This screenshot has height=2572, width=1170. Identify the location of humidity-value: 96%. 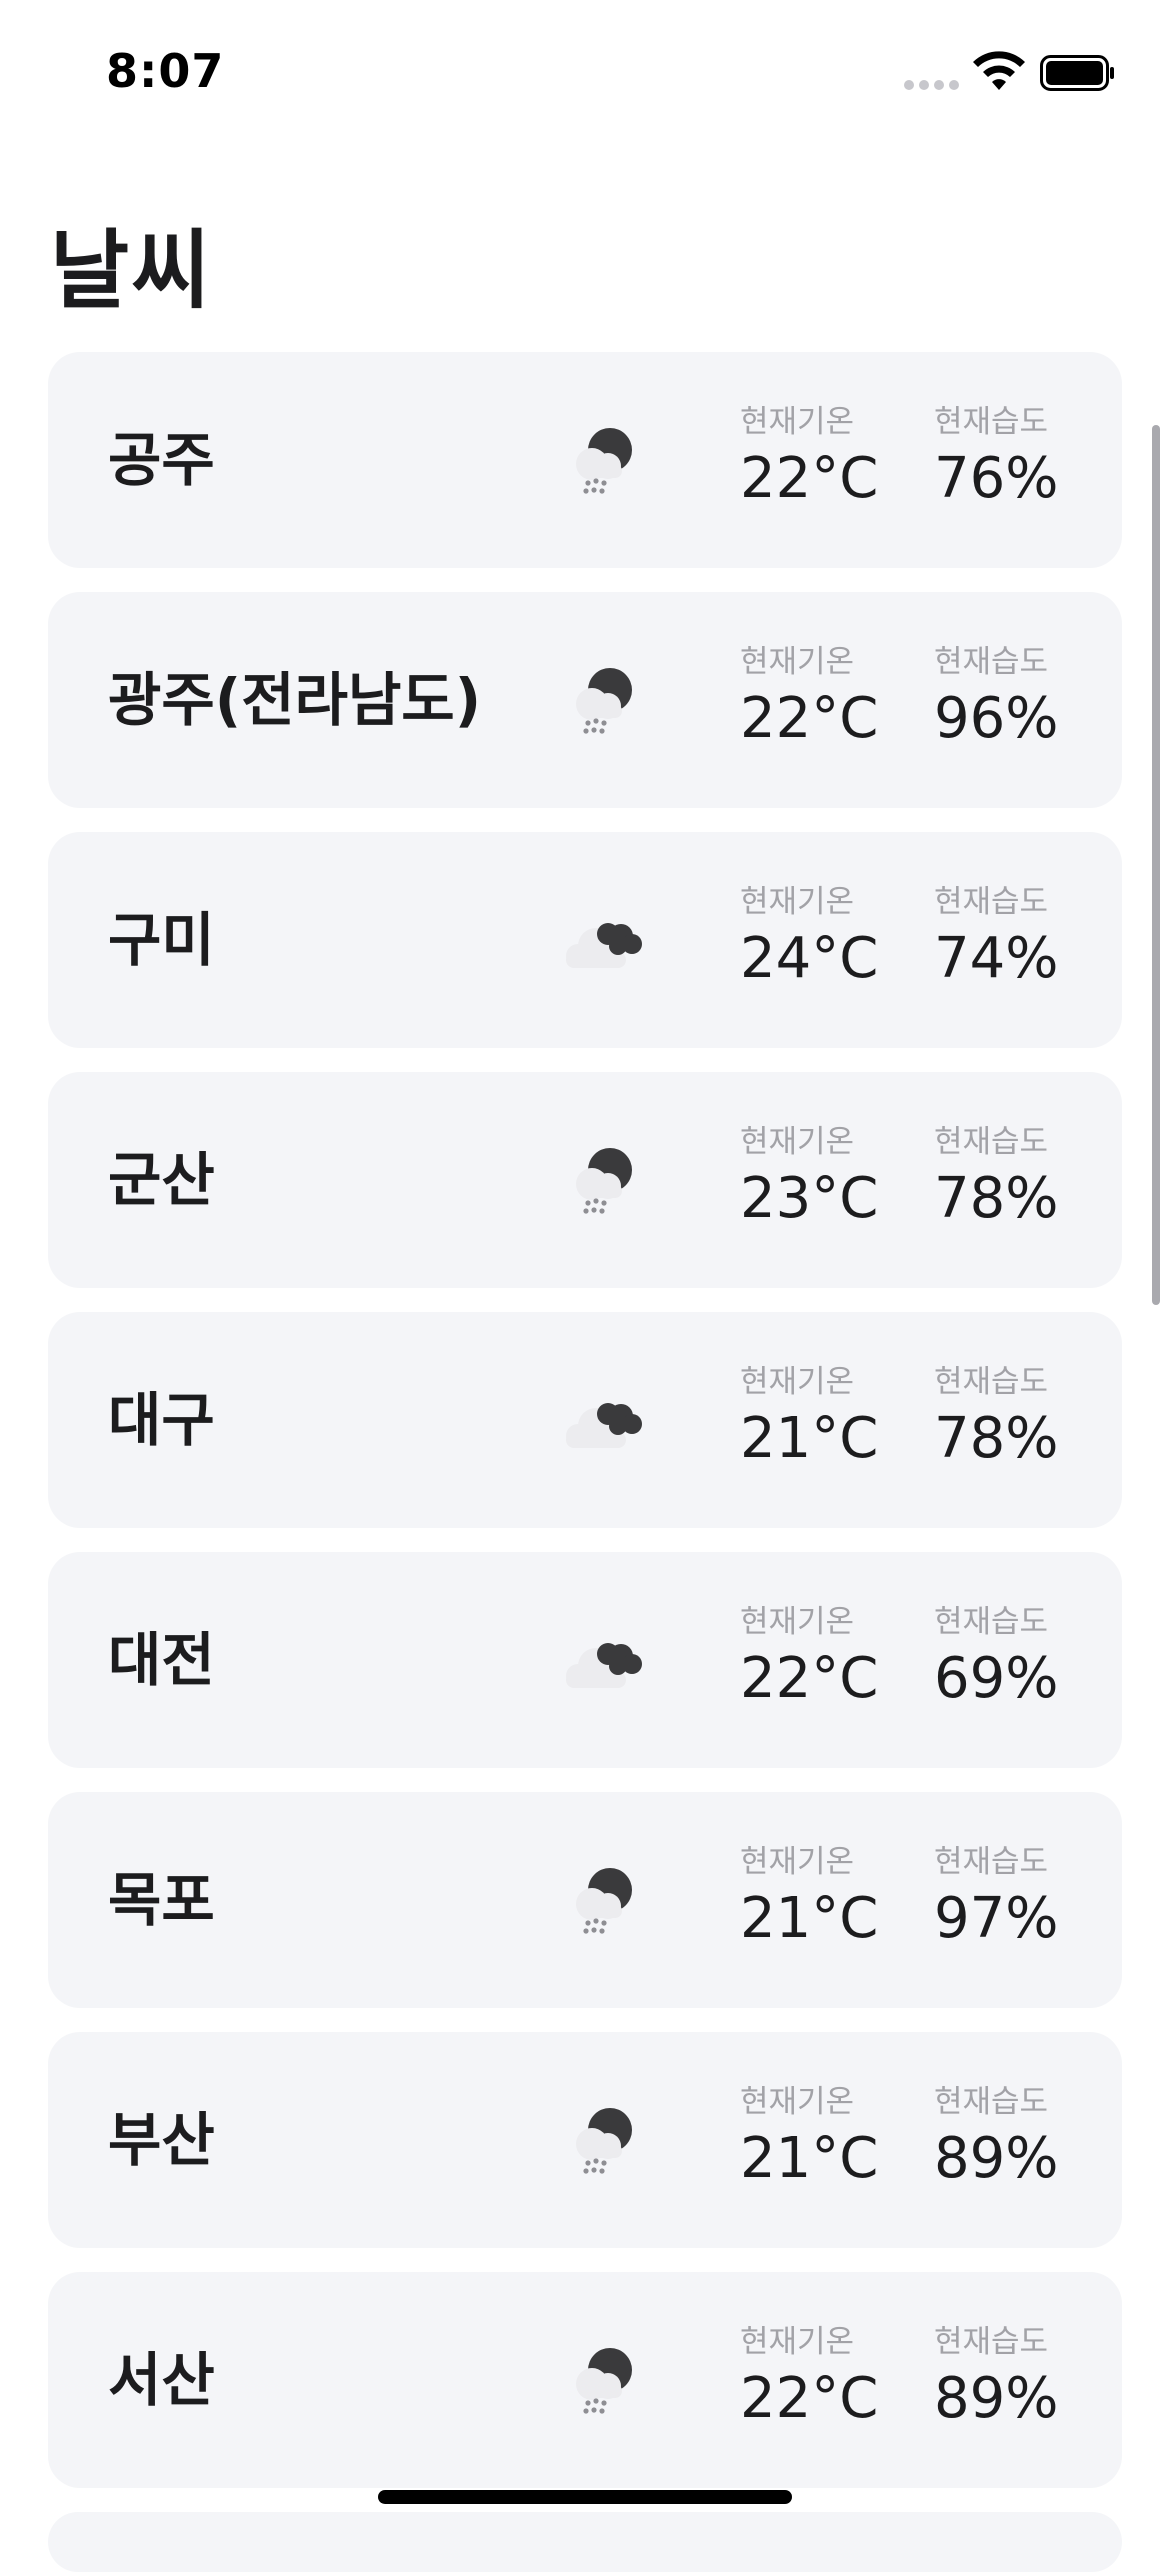
(996, 718).